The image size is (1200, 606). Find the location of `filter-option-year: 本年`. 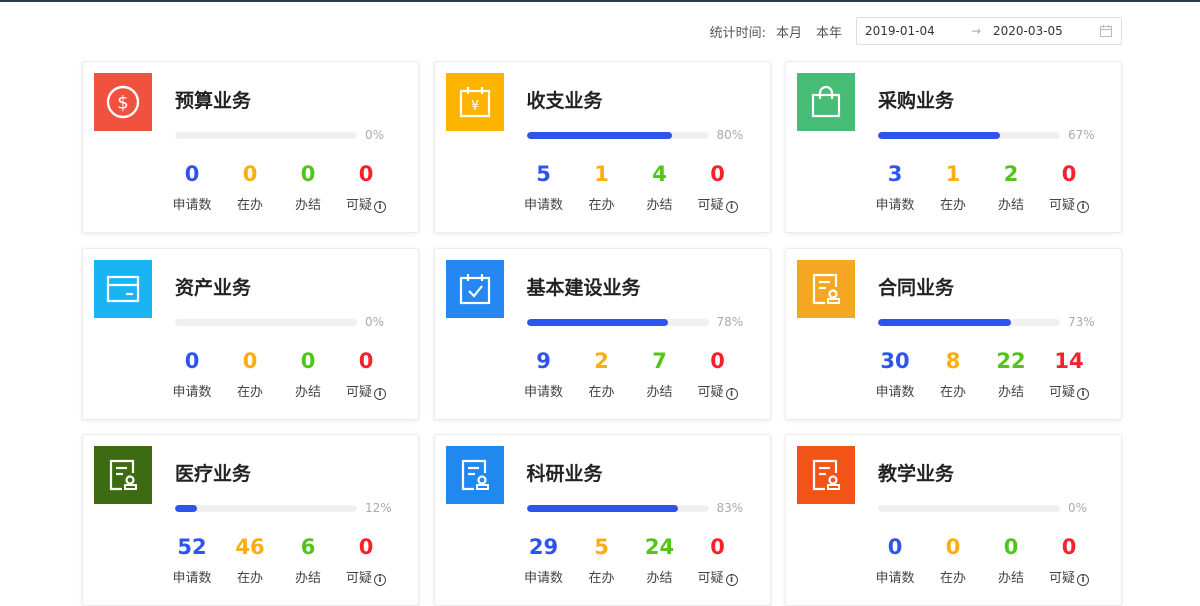

filter-option-year: 本年 is located at coordinates (829, 31).